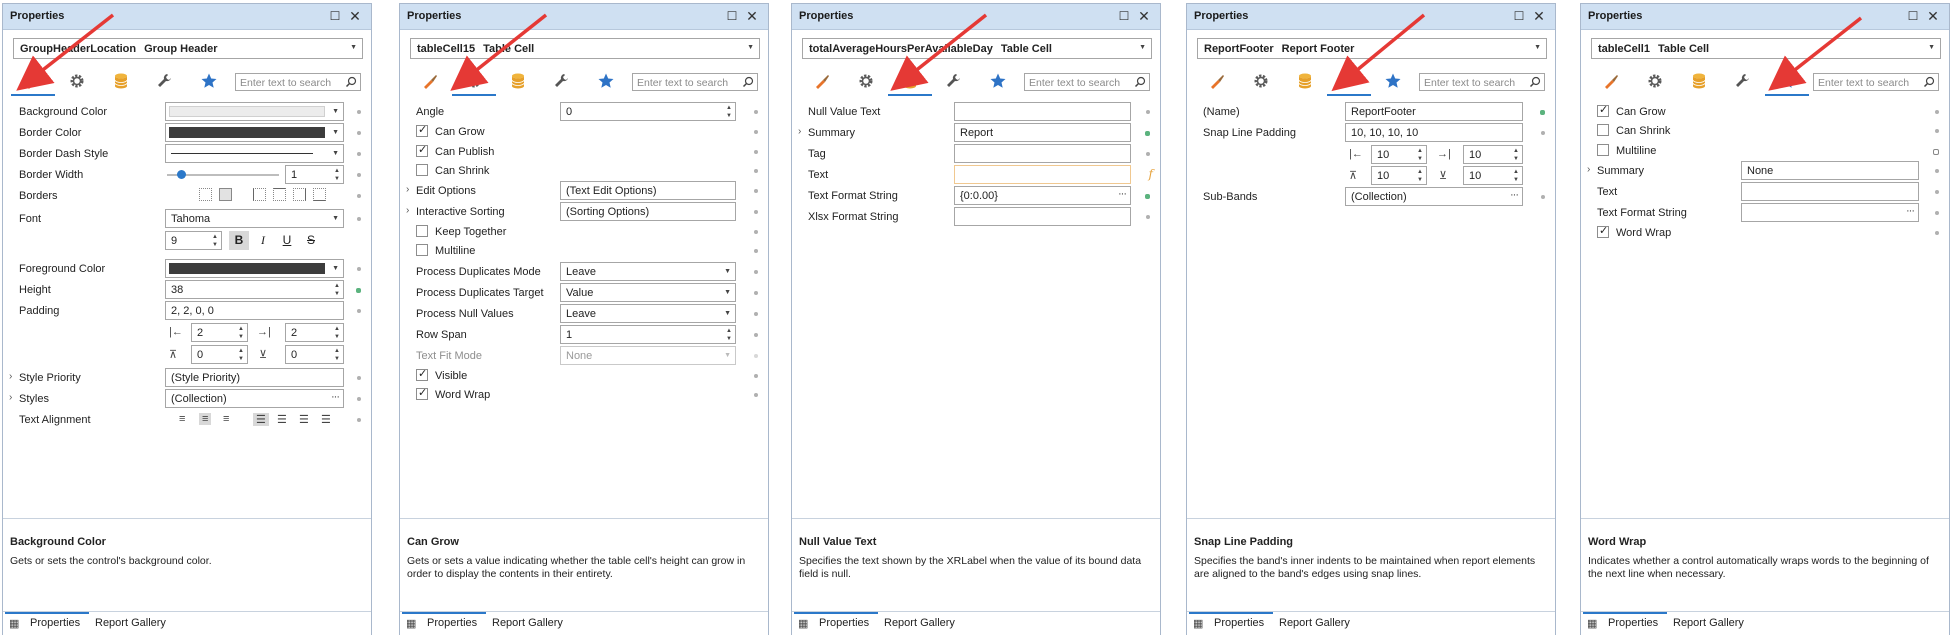 The width and height of the screenshot is (1950, 639). I want to click on align-top-icon: ≡, so click(182, 419).